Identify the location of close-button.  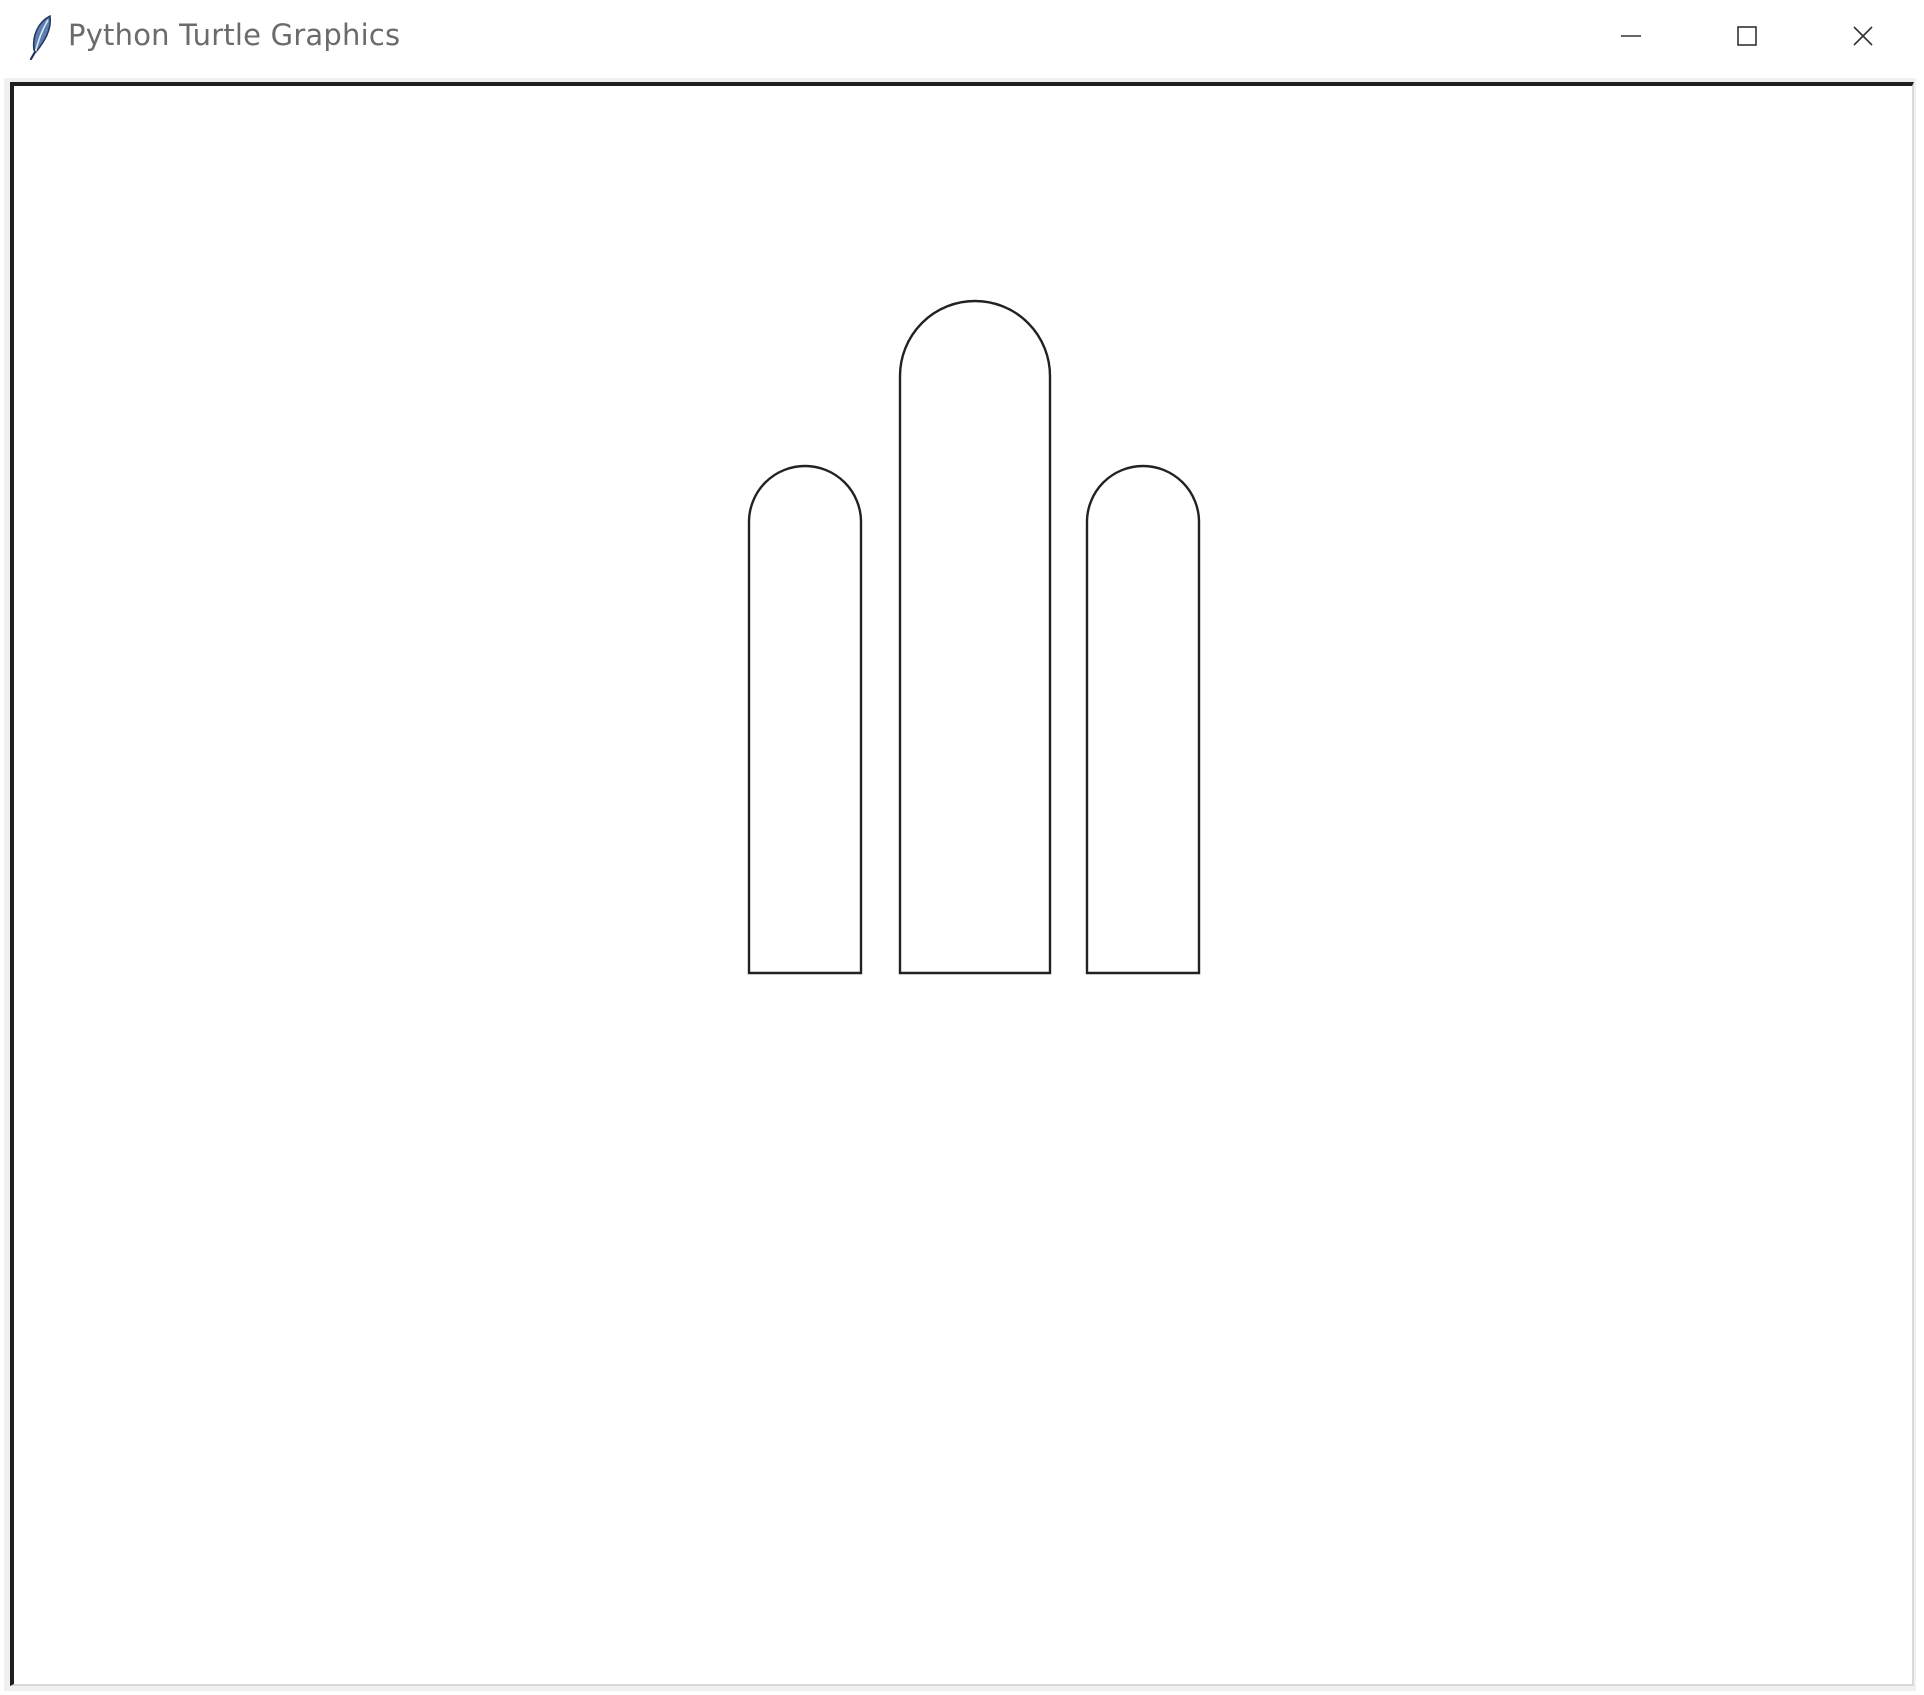
(1863, 36).